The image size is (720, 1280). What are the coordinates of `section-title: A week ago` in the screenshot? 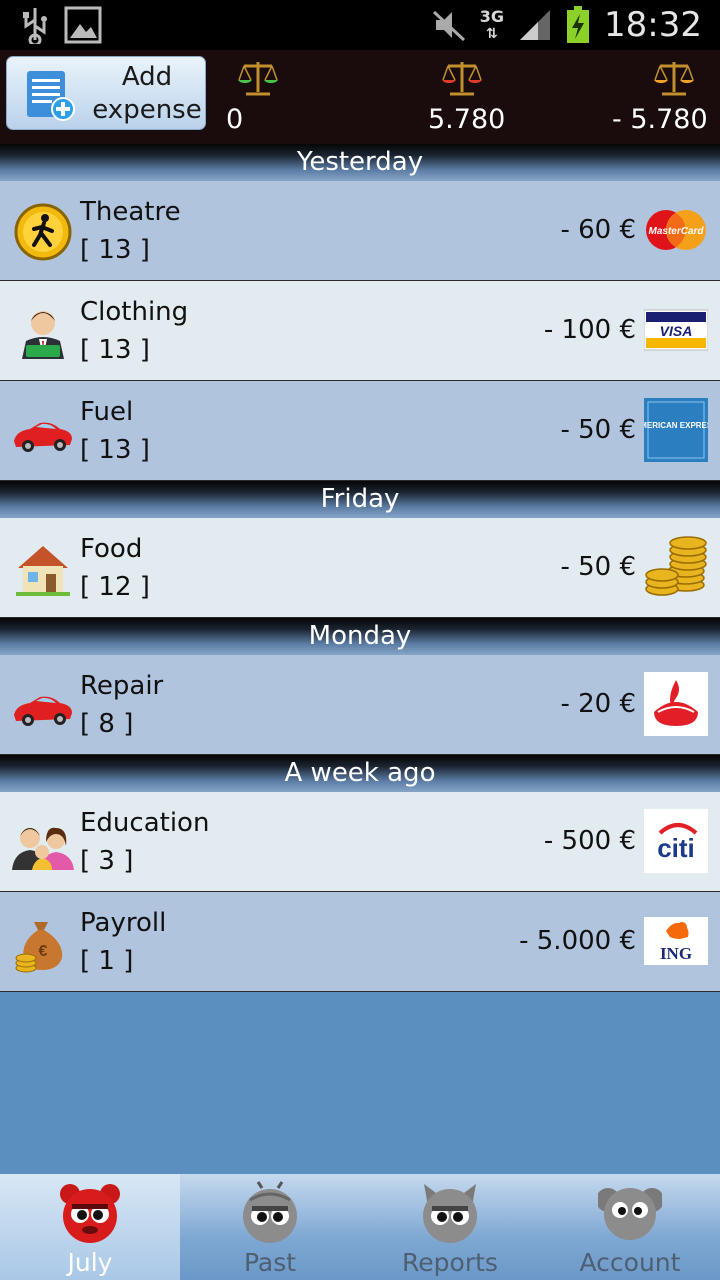 It's located at (360, 773).